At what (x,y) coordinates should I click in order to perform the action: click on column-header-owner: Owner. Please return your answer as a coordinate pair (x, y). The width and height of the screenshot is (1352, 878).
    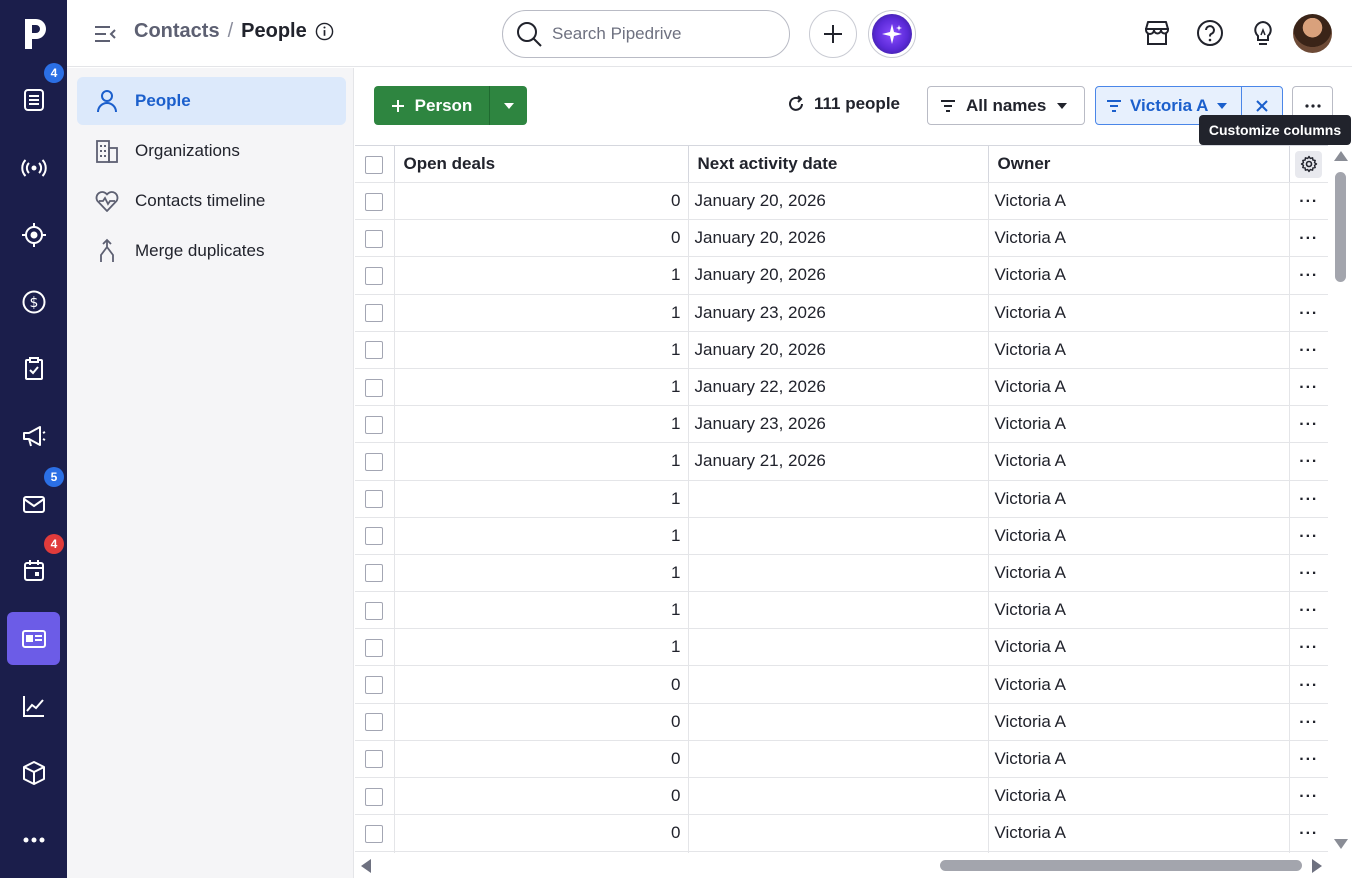
    Looking at the image, I should click on (1139, 164).